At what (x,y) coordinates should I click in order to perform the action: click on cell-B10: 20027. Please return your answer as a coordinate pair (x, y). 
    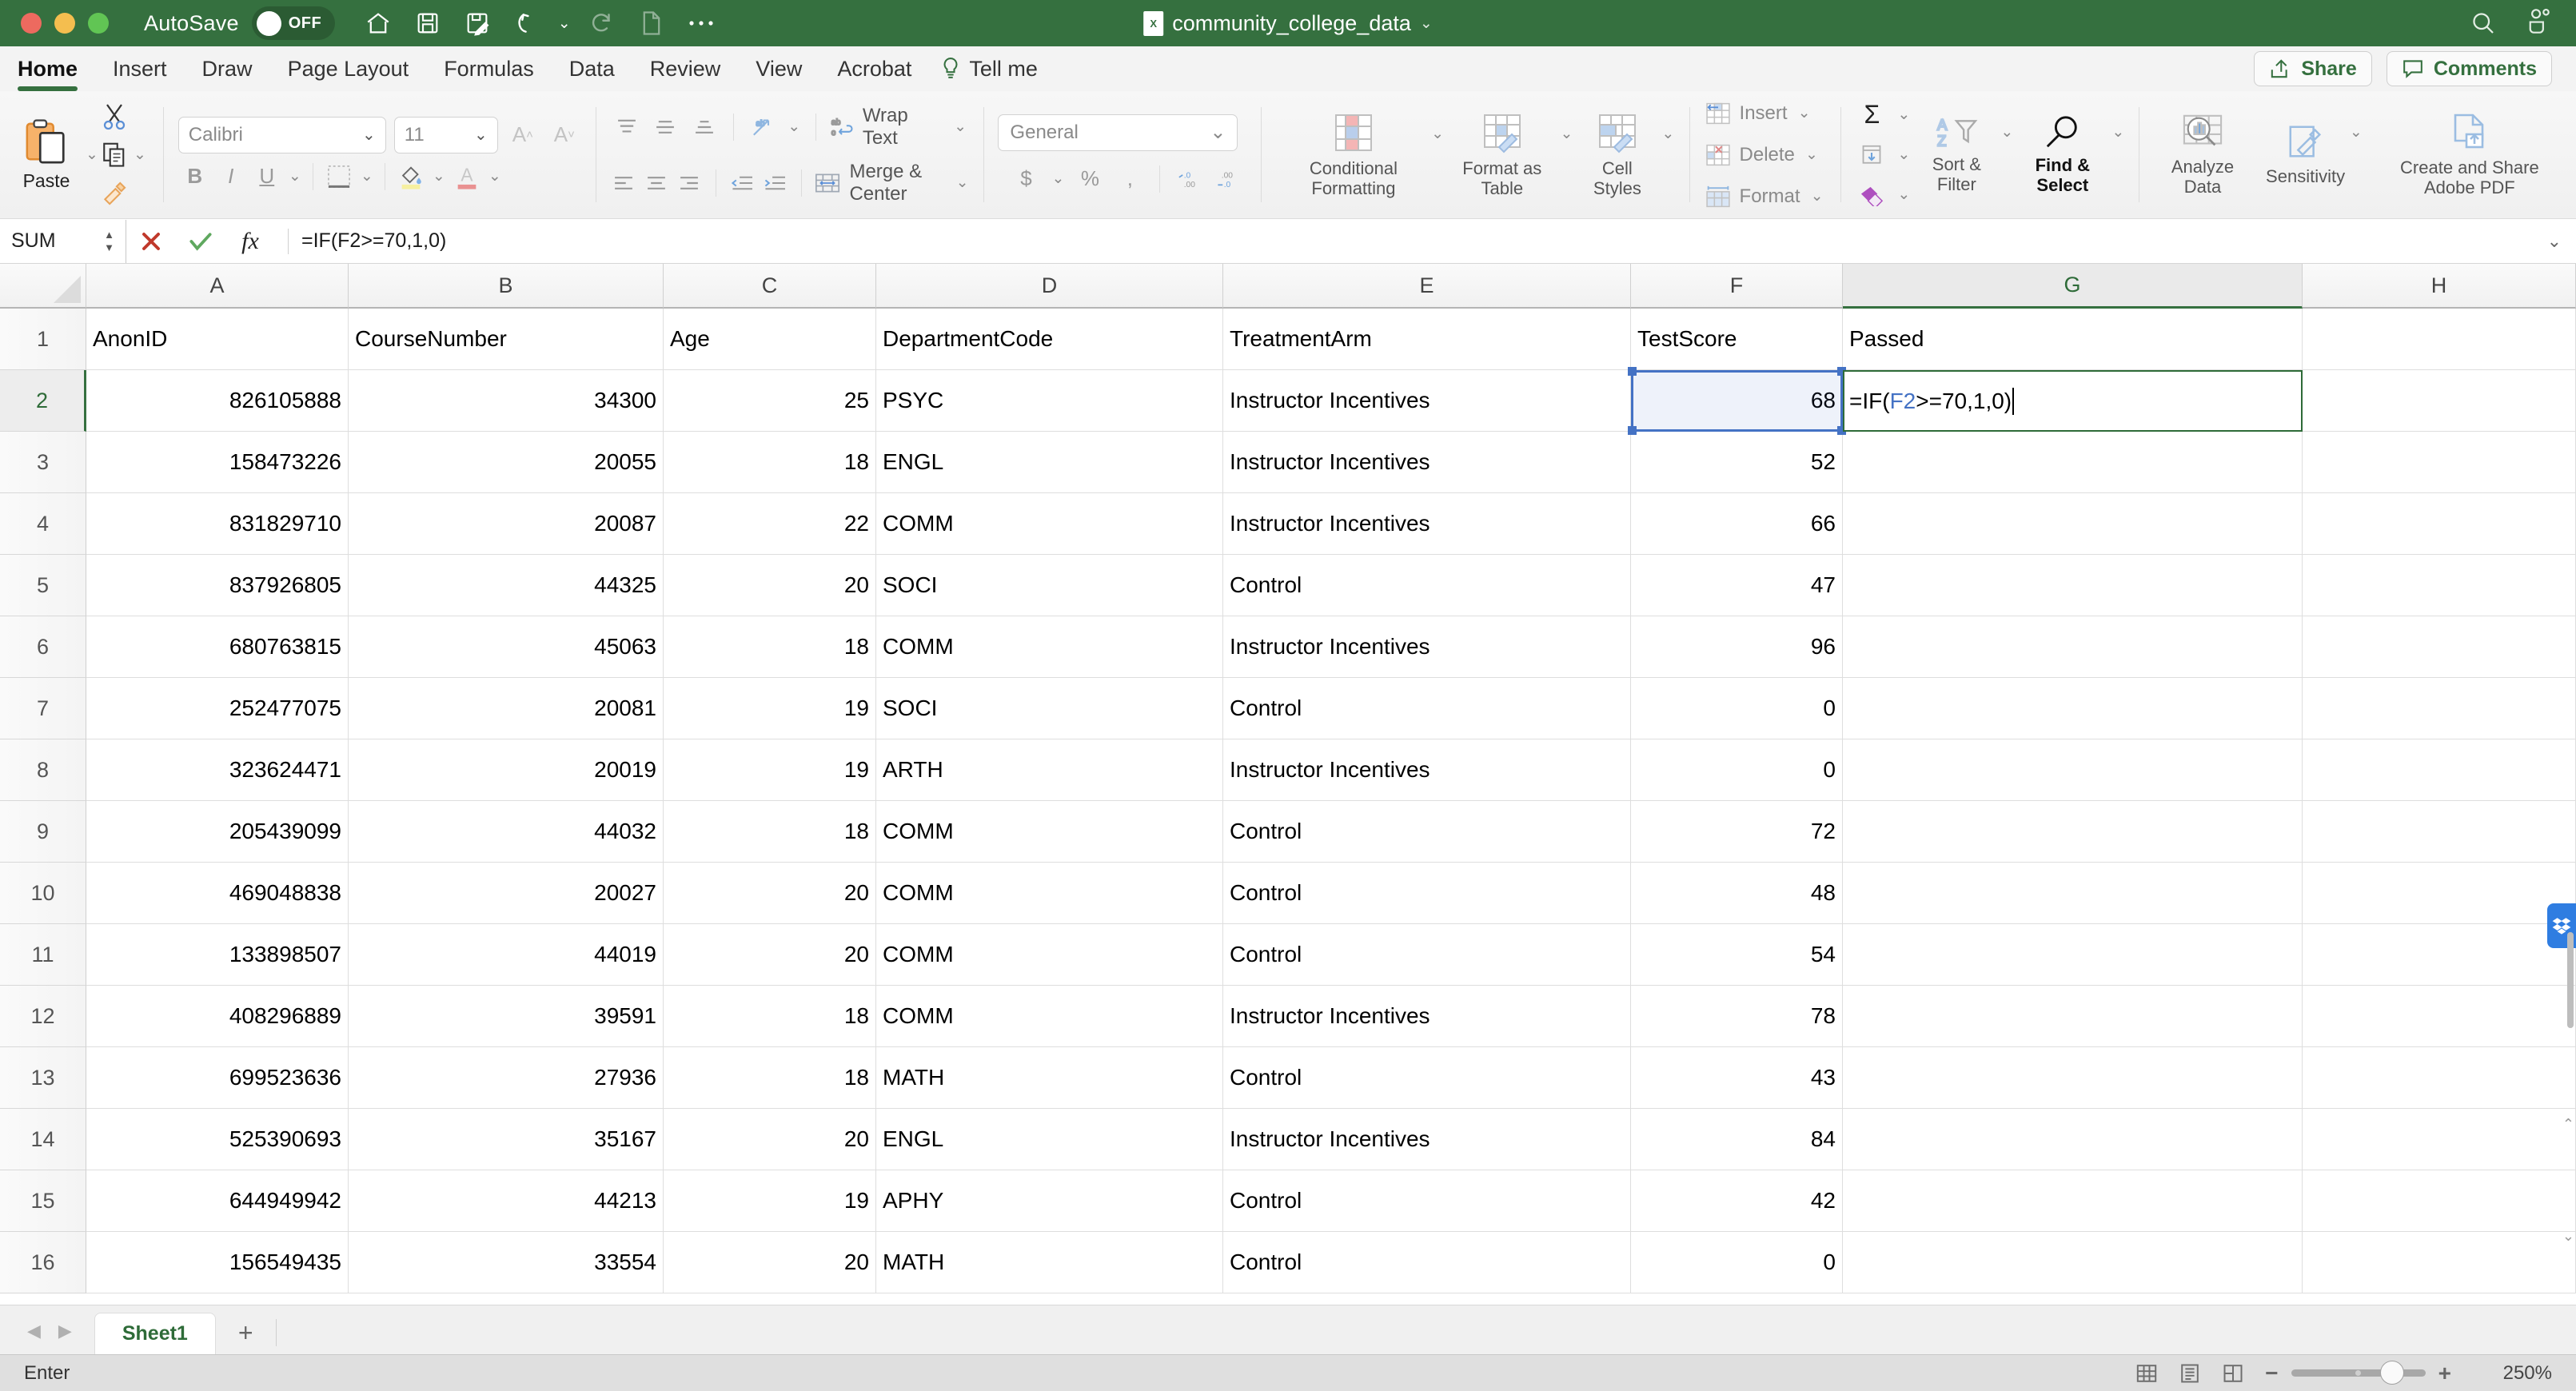
    Looking at the image, I should click on (507, 893).